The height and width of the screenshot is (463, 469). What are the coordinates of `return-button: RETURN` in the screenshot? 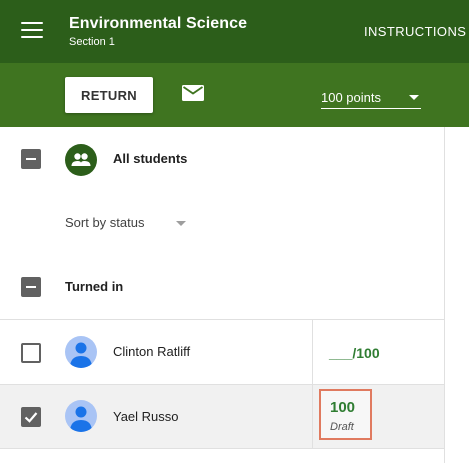 It's located at (109, 95).